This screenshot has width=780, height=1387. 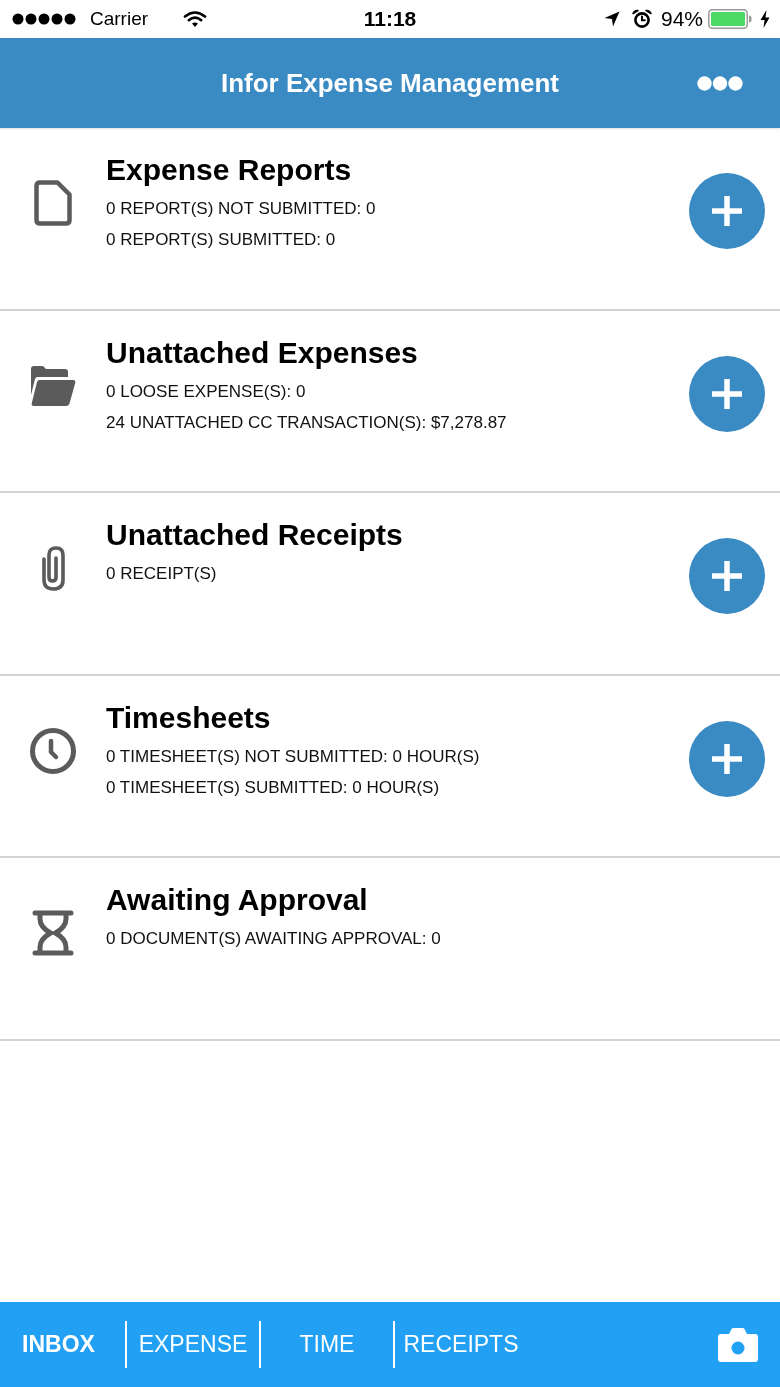 I want to click on section-title: Expense Reports, so click(x=229, y=170).